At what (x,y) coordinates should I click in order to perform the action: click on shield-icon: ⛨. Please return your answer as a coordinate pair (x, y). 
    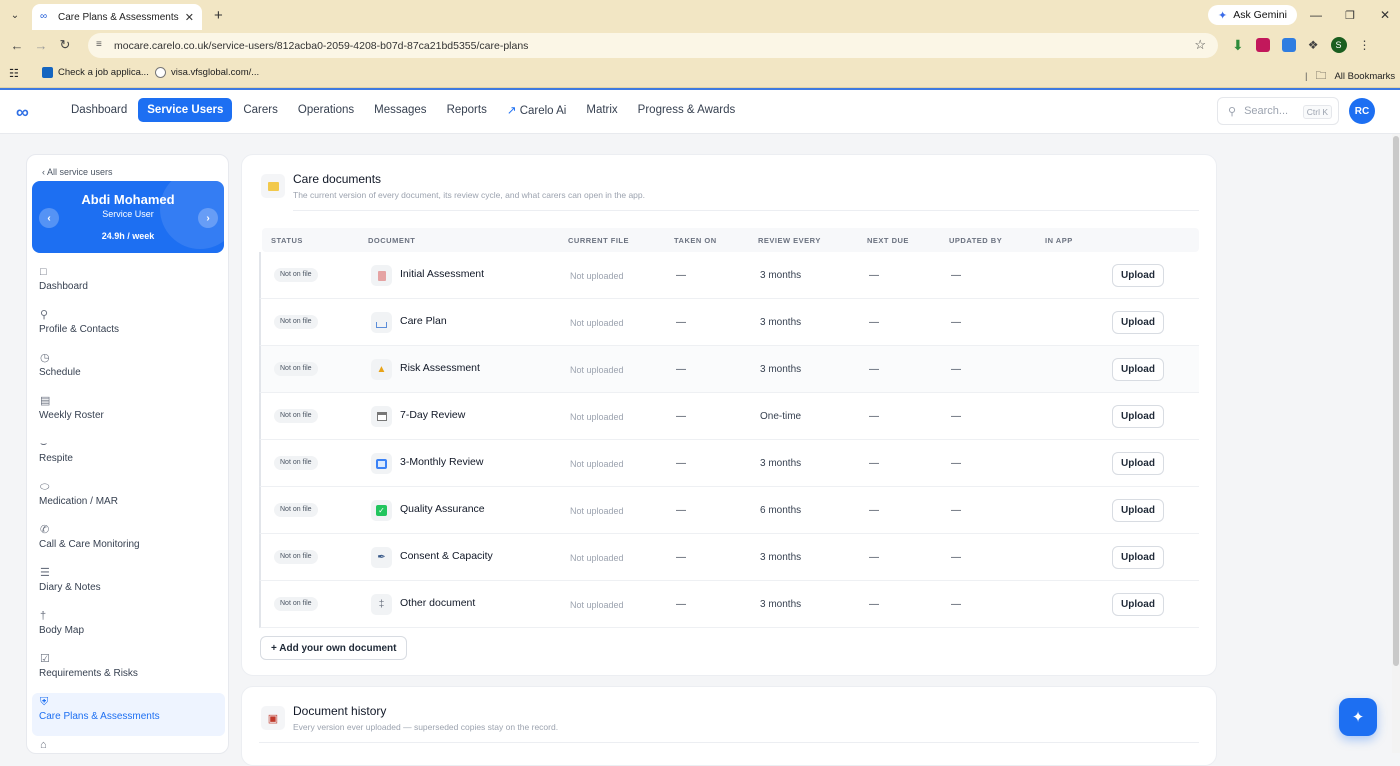
    Looking at the image, I should click on (44, 702).